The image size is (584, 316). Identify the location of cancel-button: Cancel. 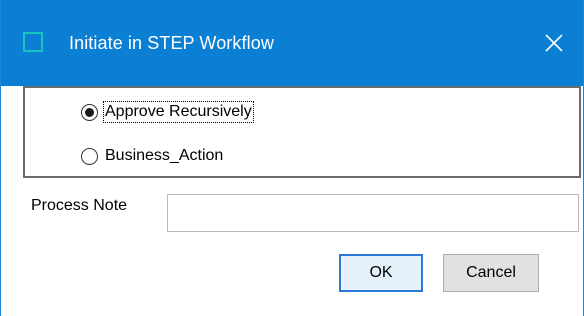
(491, 273).